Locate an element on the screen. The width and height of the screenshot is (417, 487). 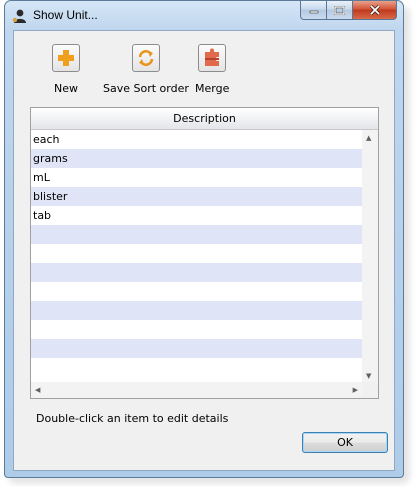
save-sort-order-button: Save Sort order is located at coordinates (146, 69).